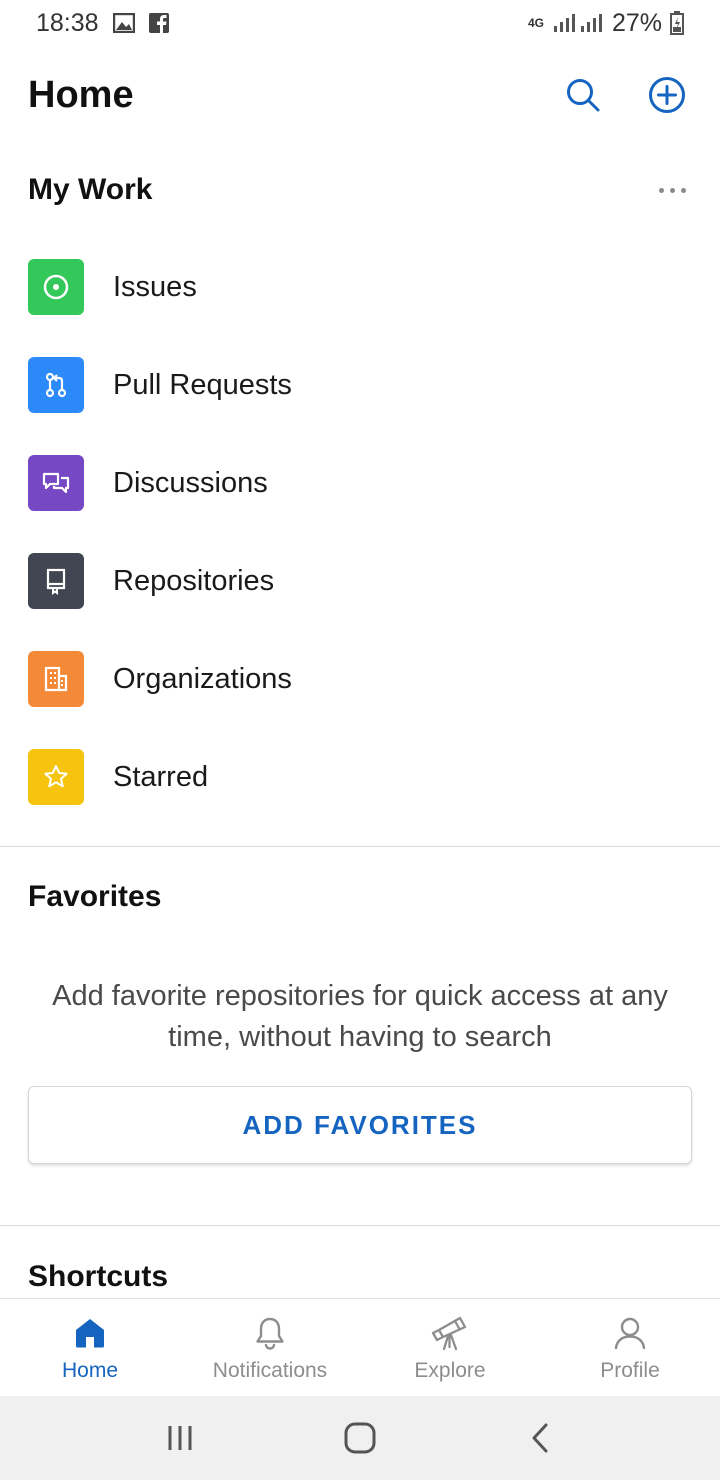 The image size is (720, 1480). I want to click on add-favorites-button: ADD FAVORITES, so click(360, 1125).